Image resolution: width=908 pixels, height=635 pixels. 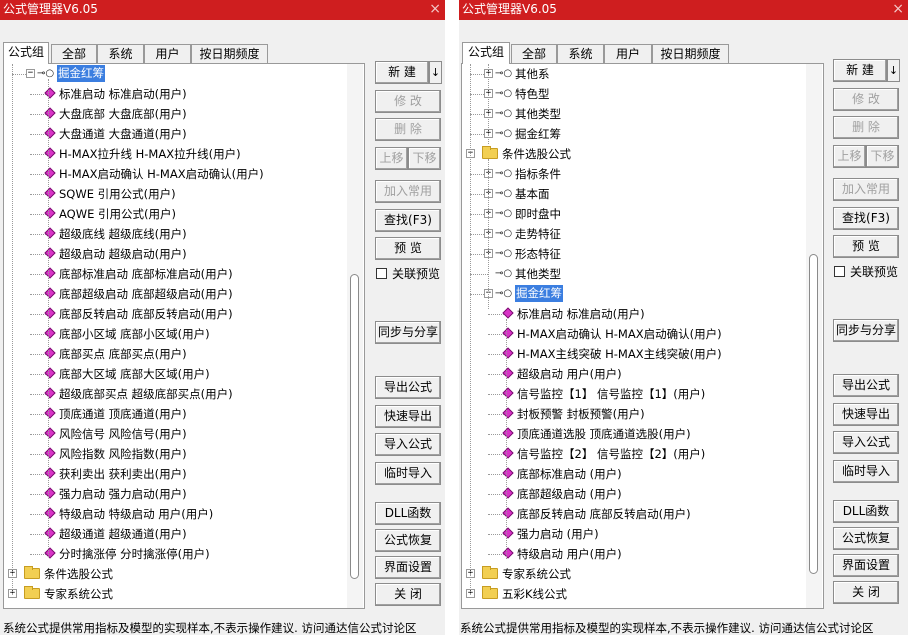 What do you see at coordinates (174, 554) in the screenshot?
I see `formula-item: 分时擒涨停 分时擒涨停(用户)` at bounding box center [174, 554].